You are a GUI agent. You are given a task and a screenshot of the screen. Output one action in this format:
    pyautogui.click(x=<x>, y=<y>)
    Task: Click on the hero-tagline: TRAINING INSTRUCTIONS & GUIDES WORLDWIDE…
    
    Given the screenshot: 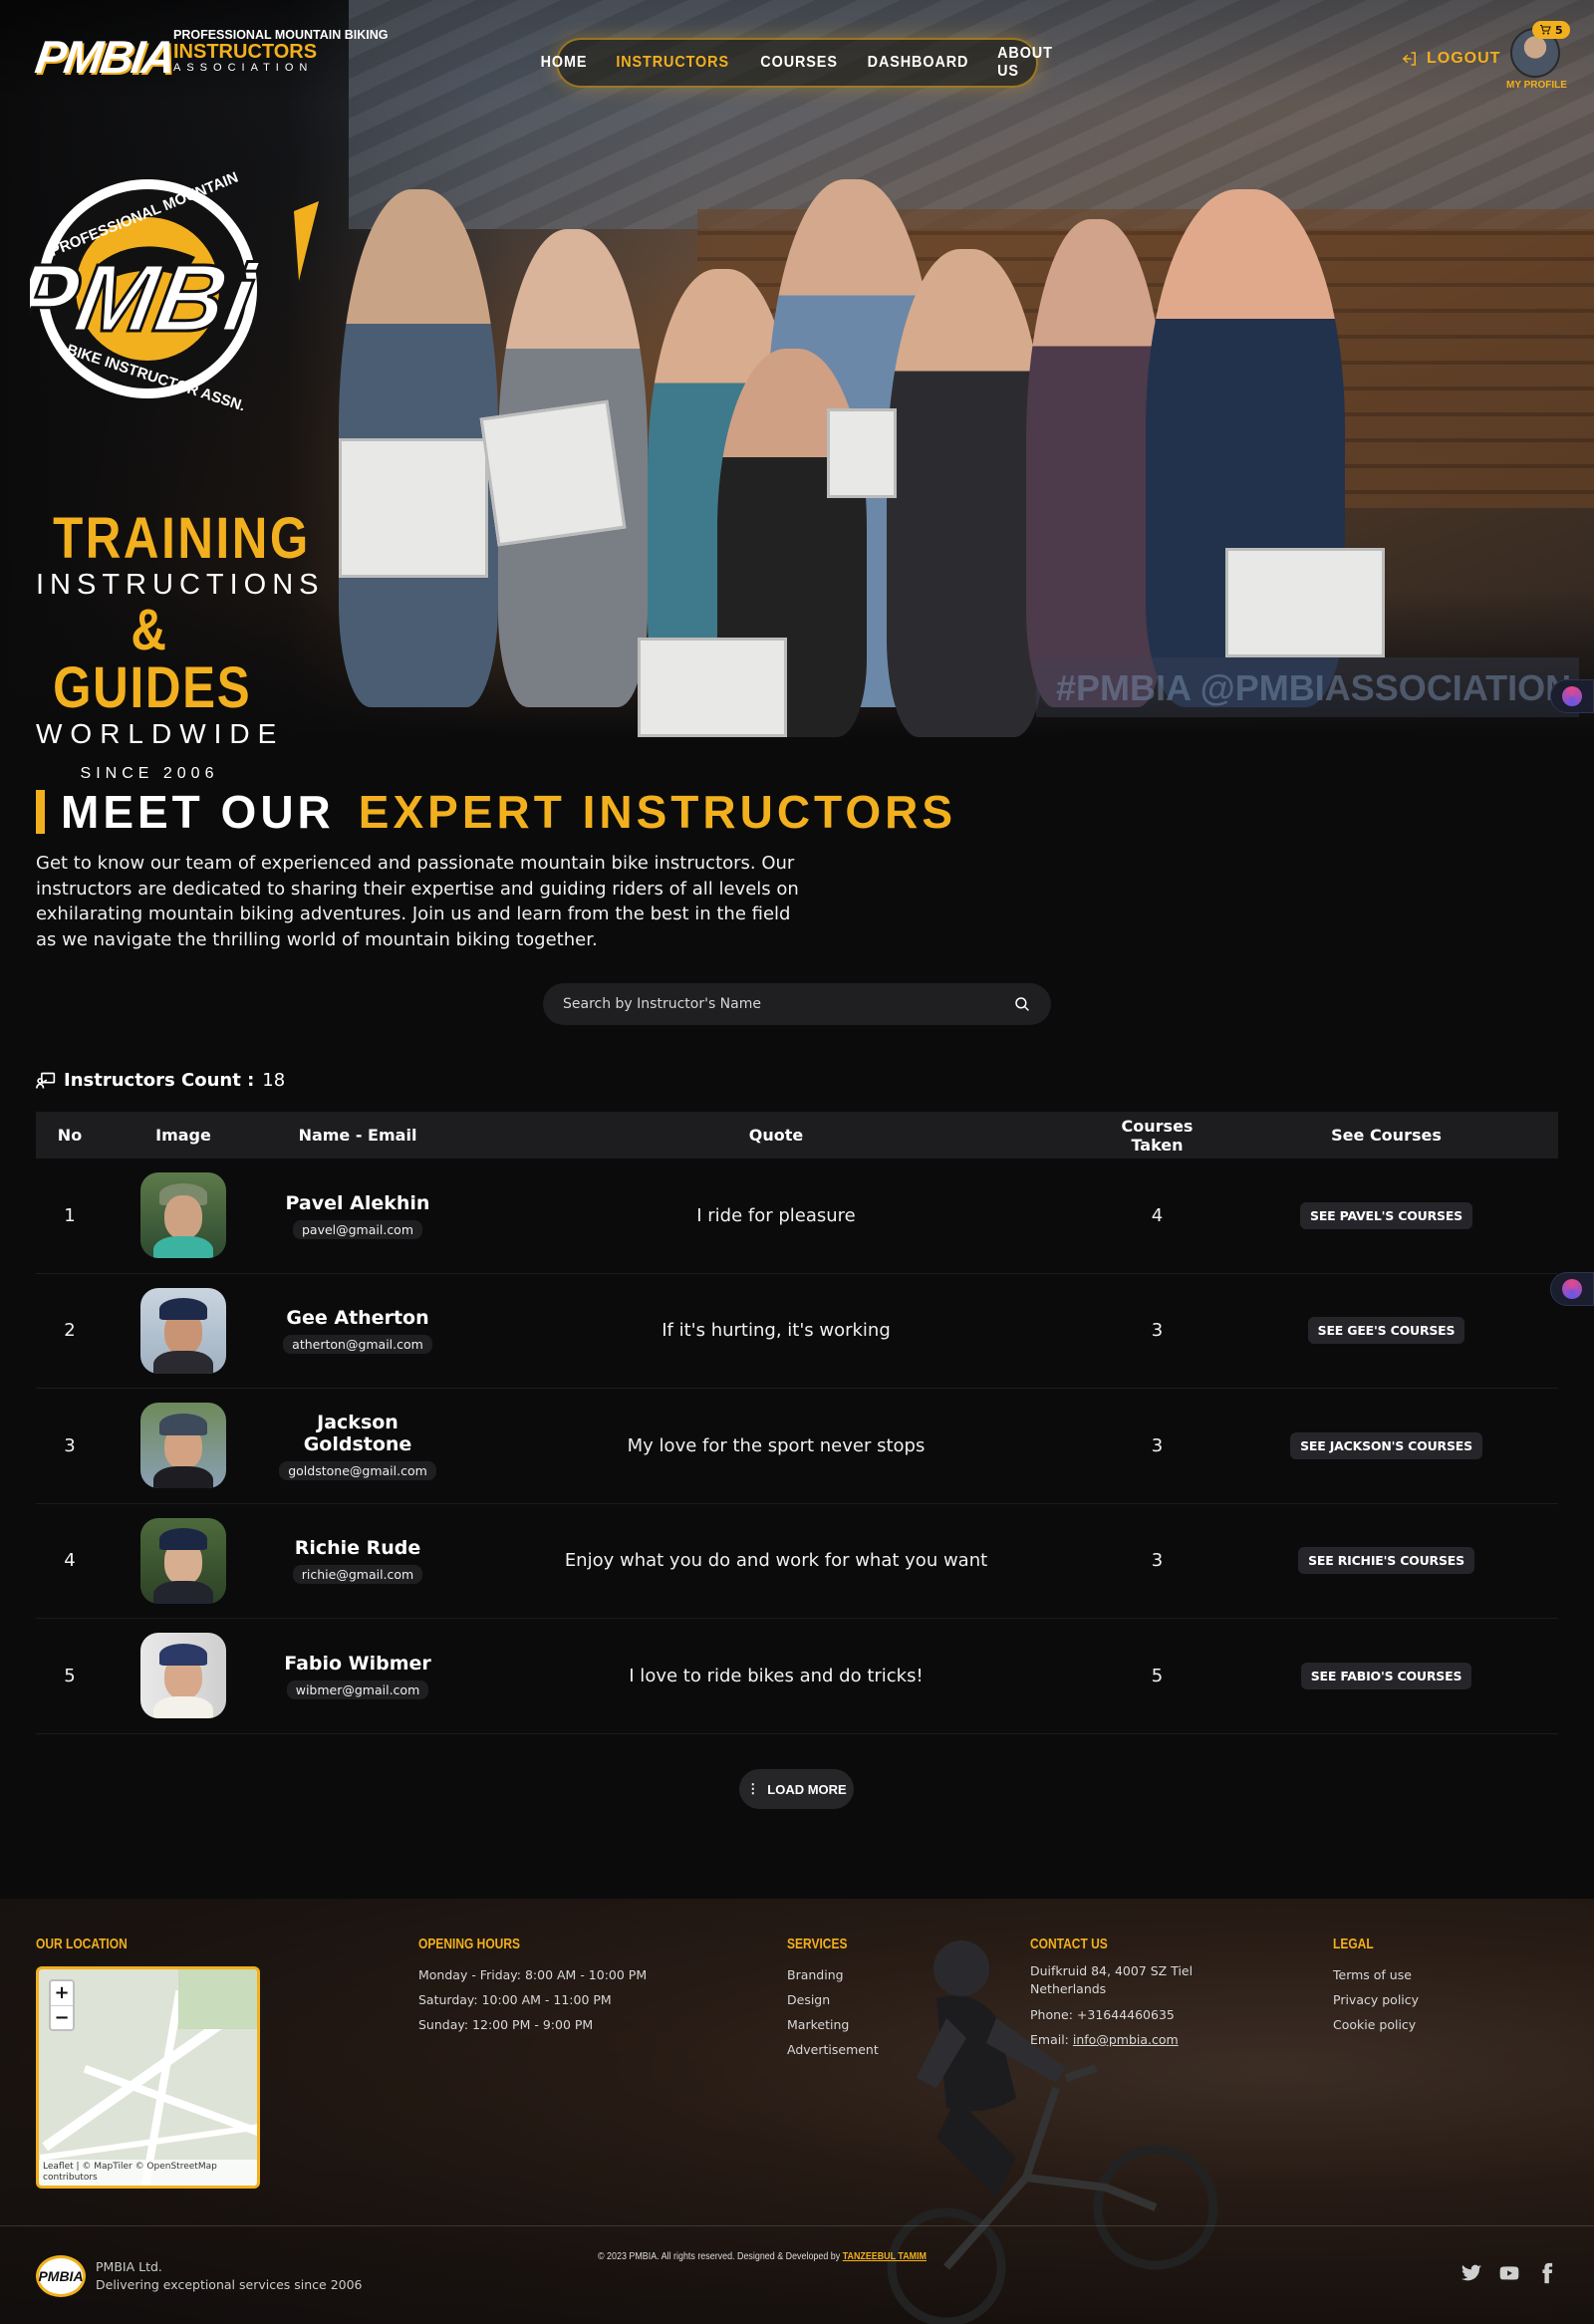 What is the action you would take?
    pyautogui.click(x=180, y=646)
    